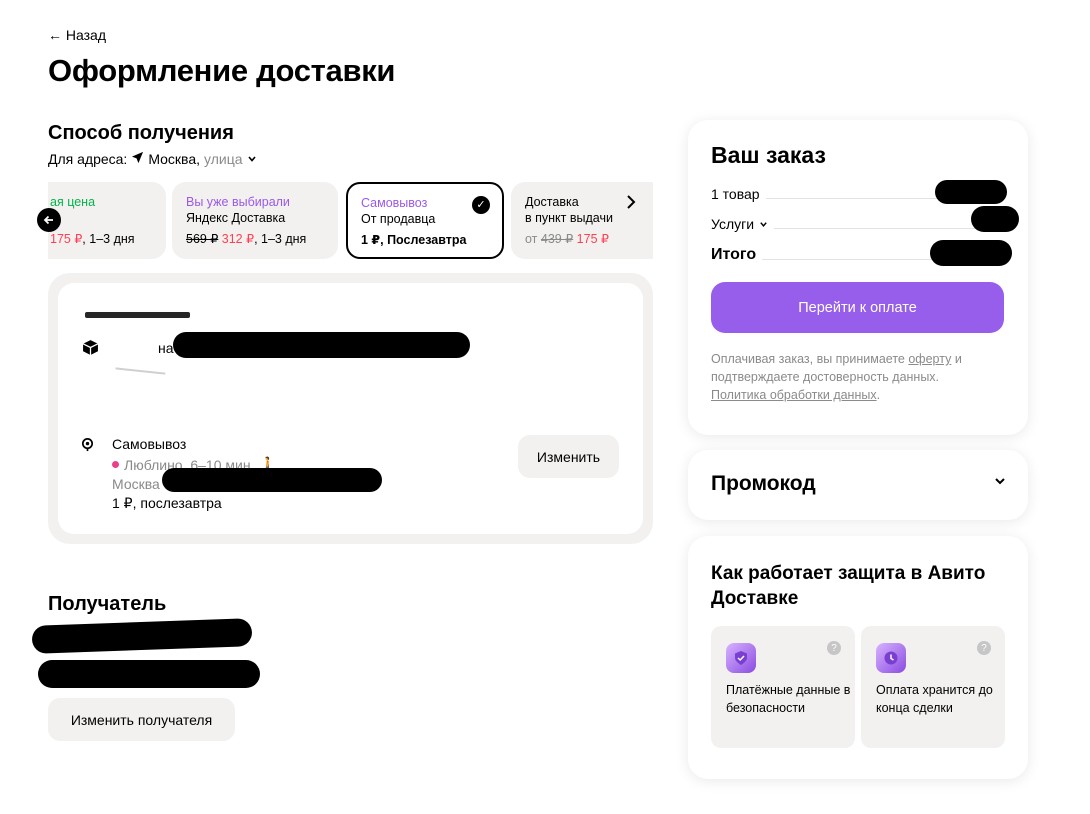 Image resolution: width=1090 pixels, height=814 pixels. Describe the element at coordinates (137, 315) in the screenshot. I see `redacted-text` at that location.